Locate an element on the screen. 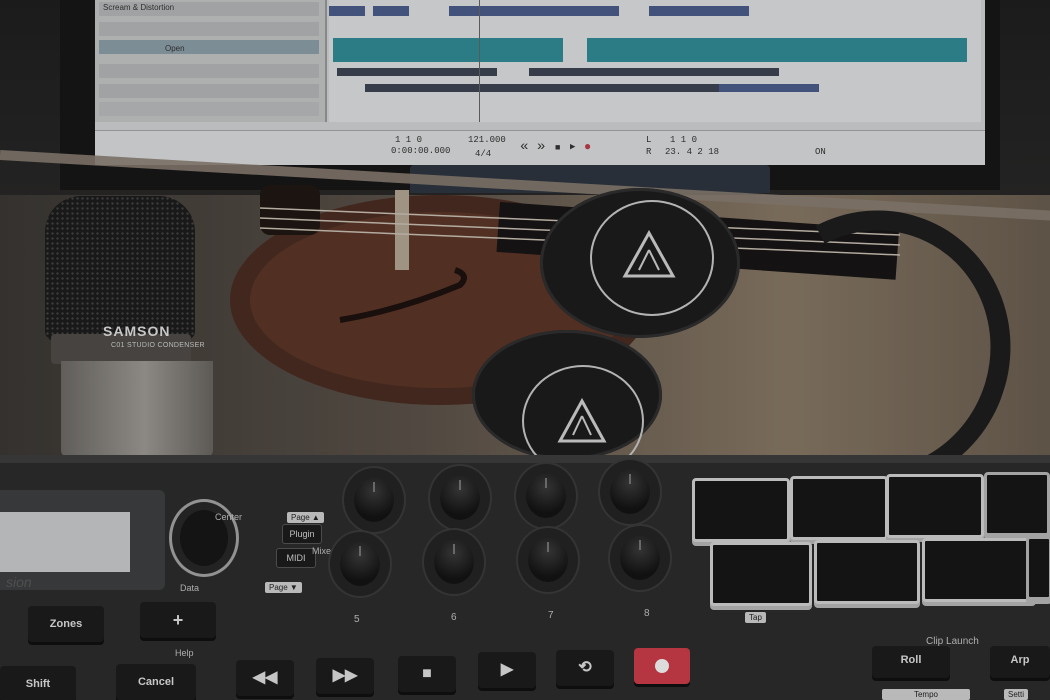 The height and width of the screenshot is (700, 1050). fast-forward-button: ▶▶ is located at coordinates (345, 676).